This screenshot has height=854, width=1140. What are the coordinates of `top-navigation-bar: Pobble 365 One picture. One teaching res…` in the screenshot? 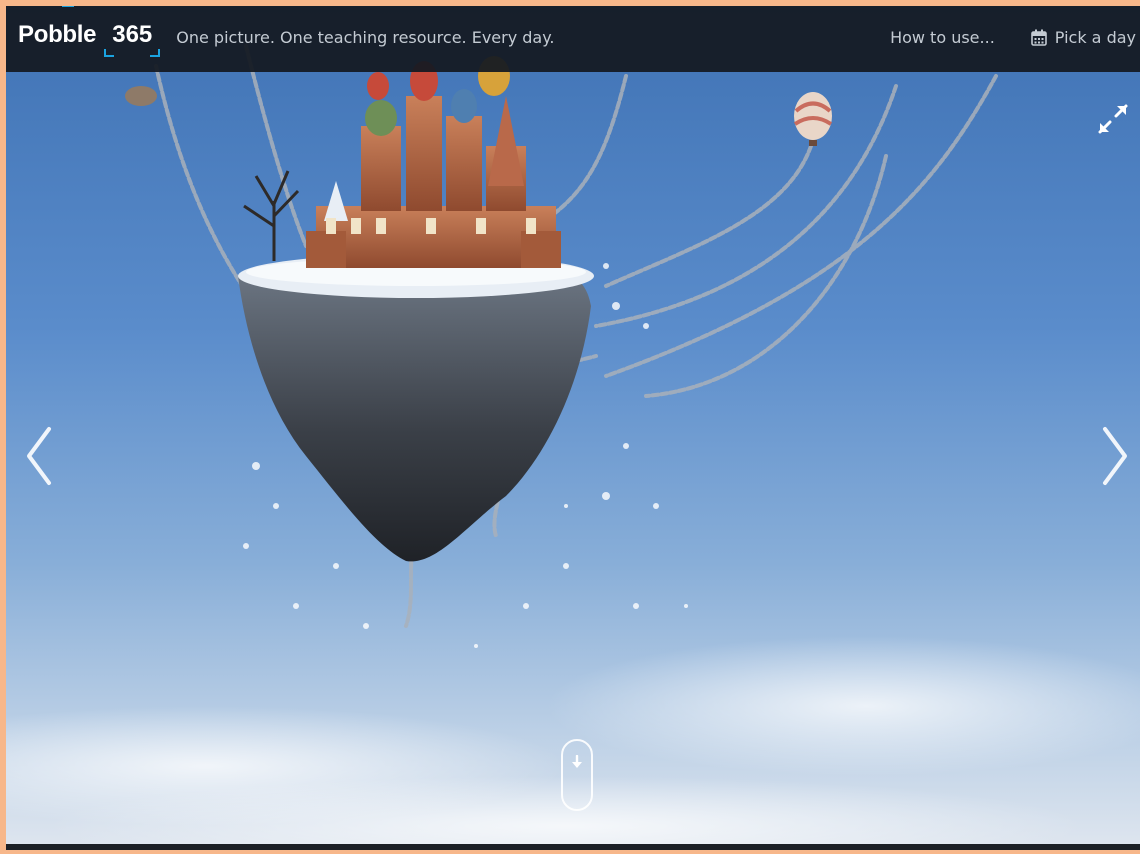 It's located at (573, 39).